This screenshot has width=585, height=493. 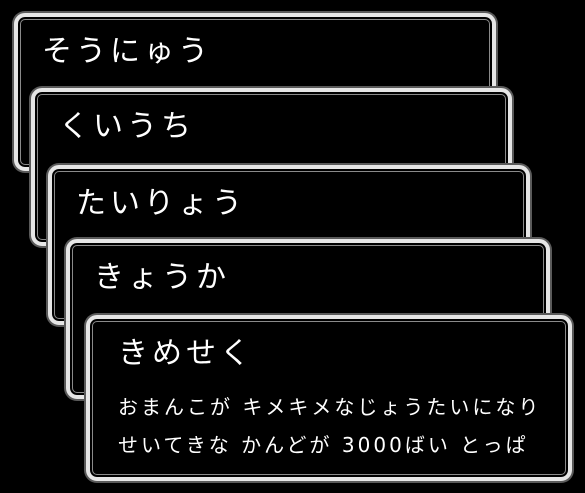 What do you see at coordinates (127, 51) in the screenshot?
I see `skill-title-insert: そうにゅう` at bounding box center [127, 51].